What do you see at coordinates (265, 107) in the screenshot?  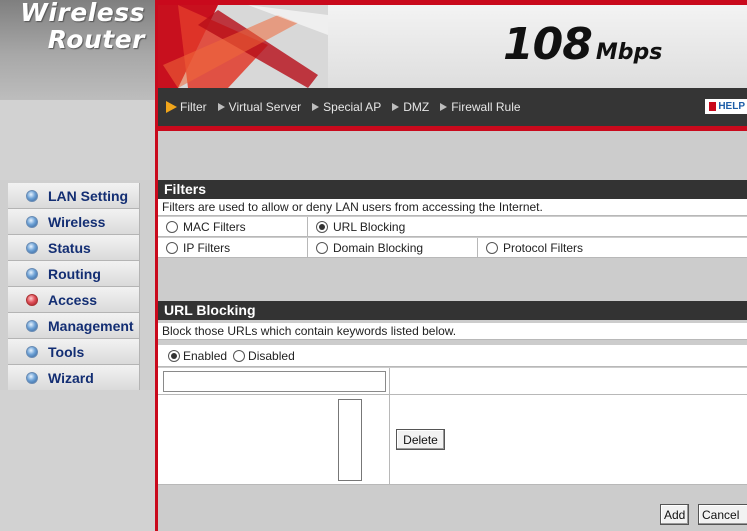 I see `nav-item-label: Virtual Server` at bounding box center [265, 107].